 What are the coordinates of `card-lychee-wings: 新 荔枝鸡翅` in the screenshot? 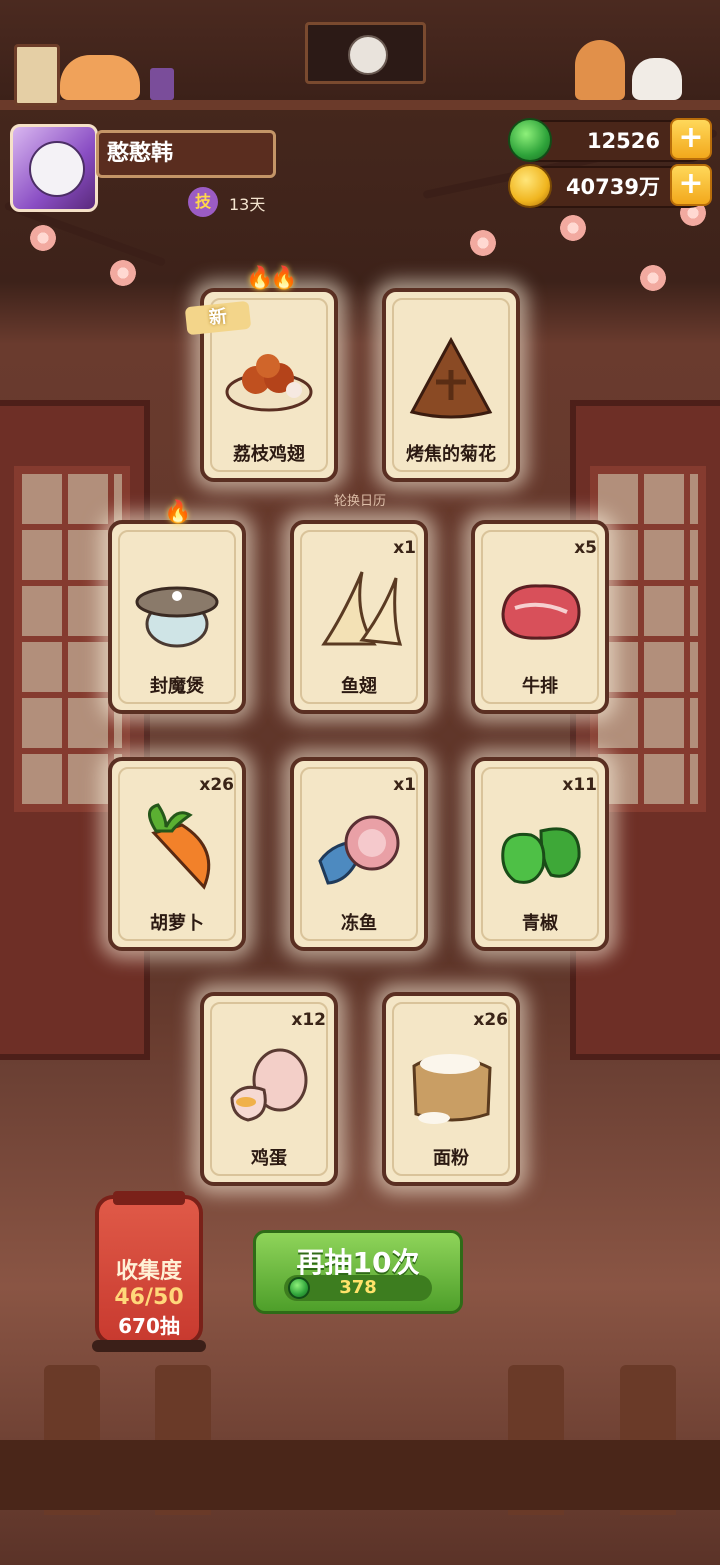 It's located at (261, 385).